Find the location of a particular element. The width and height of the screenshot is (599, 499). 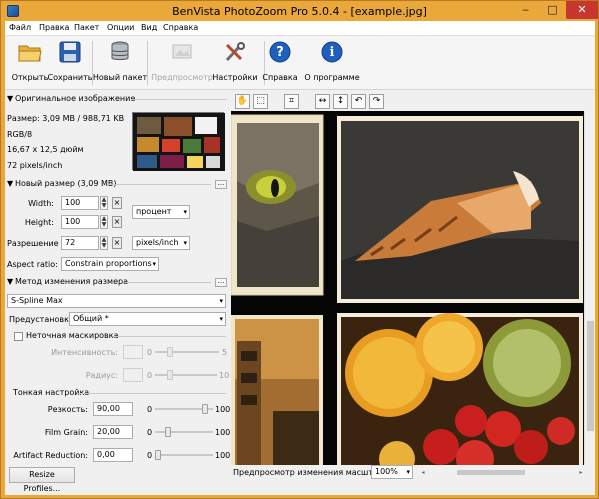

rotate-left-icon: ↶ is located at coordinates (358, 101).